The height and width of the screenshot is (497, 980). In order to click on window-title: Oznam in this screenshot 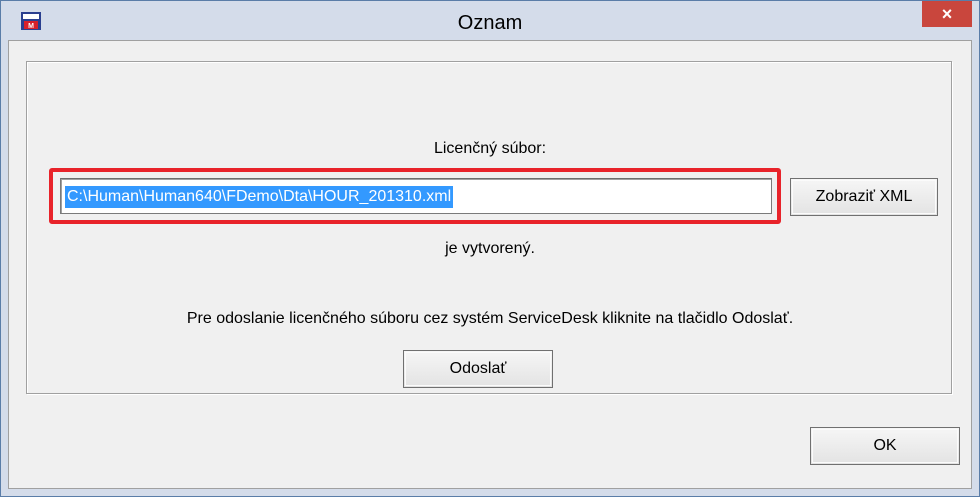, I will do `click(490, 23)`.